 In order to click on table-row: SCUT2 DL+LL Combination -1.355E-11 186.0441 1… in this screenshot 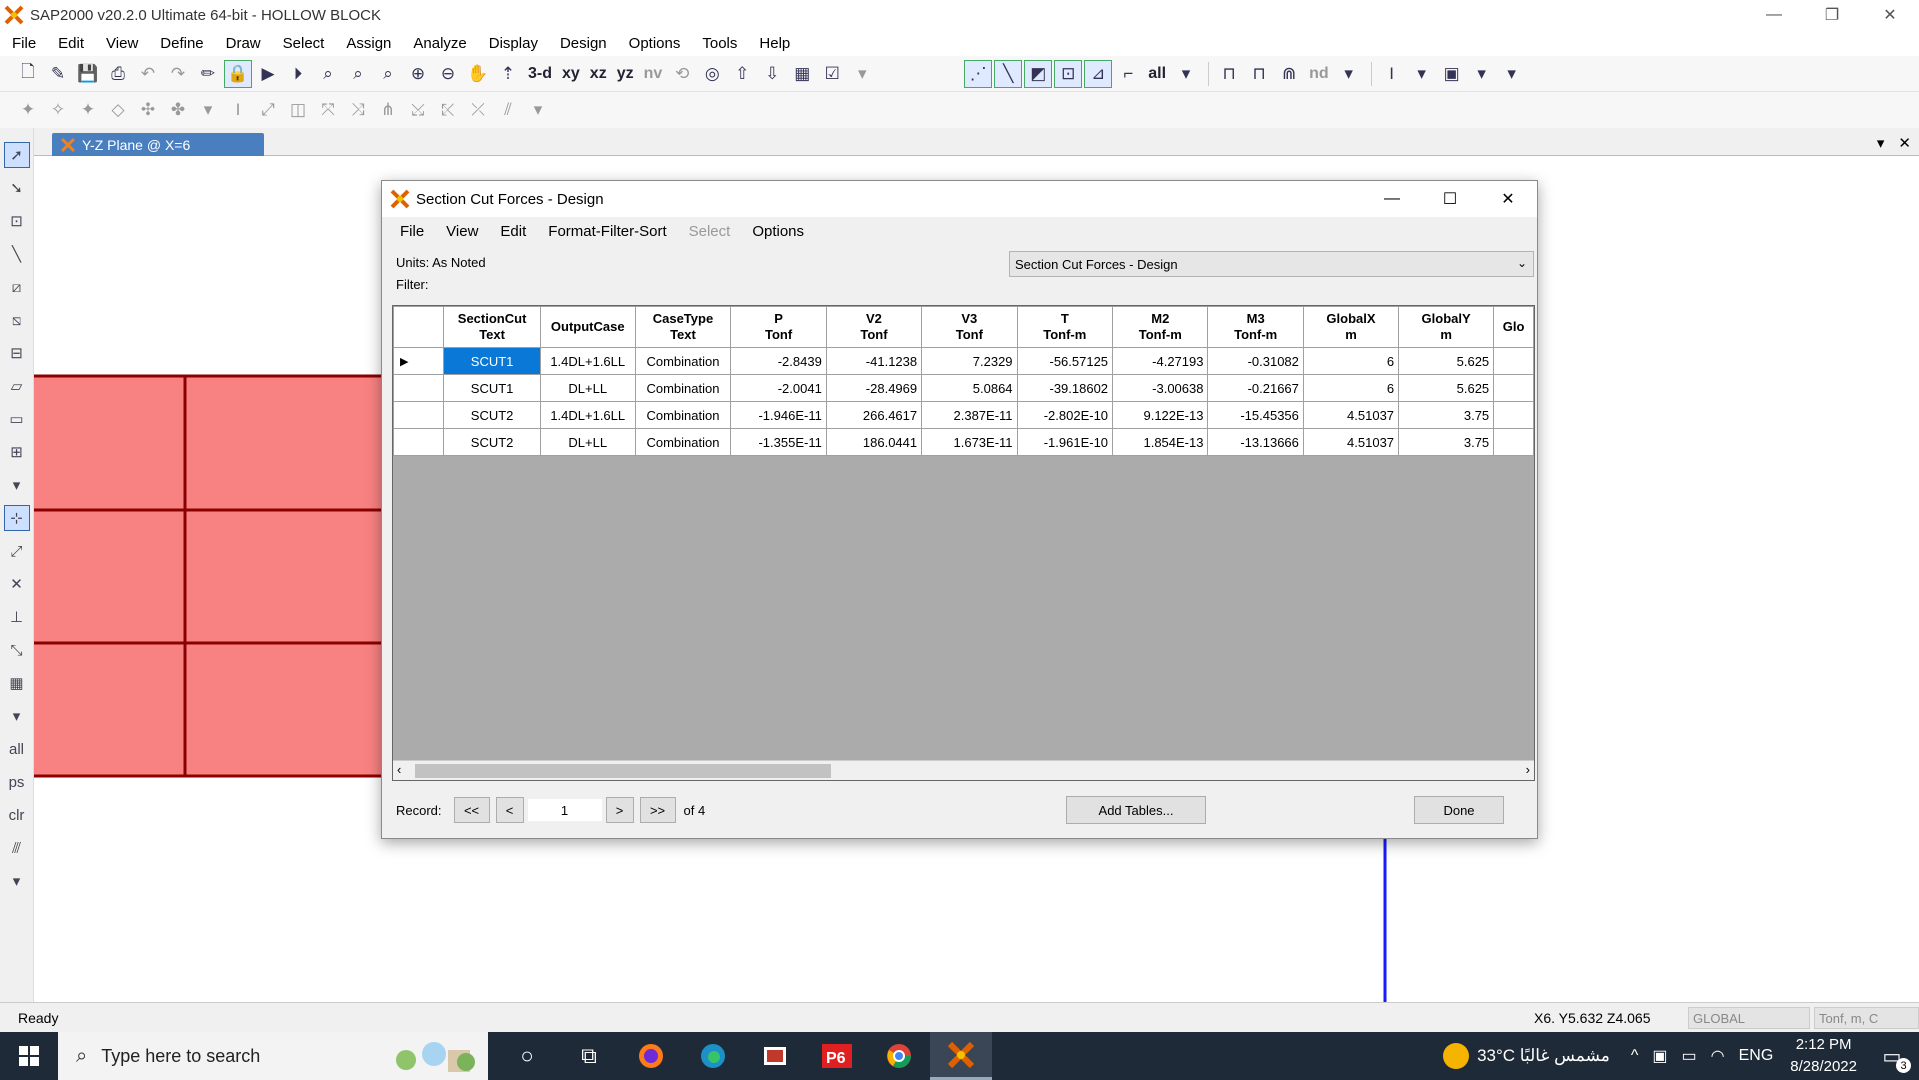, I will do `click(963, 442)`.